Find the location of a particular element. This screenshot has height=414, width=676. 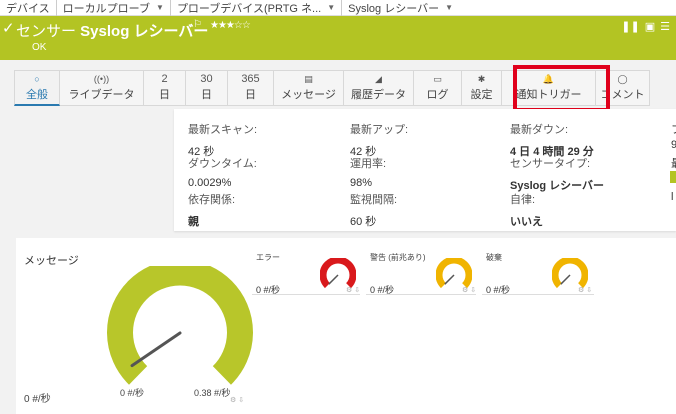

info-cutoff-label: 最 is located at coordinates (673, 163).